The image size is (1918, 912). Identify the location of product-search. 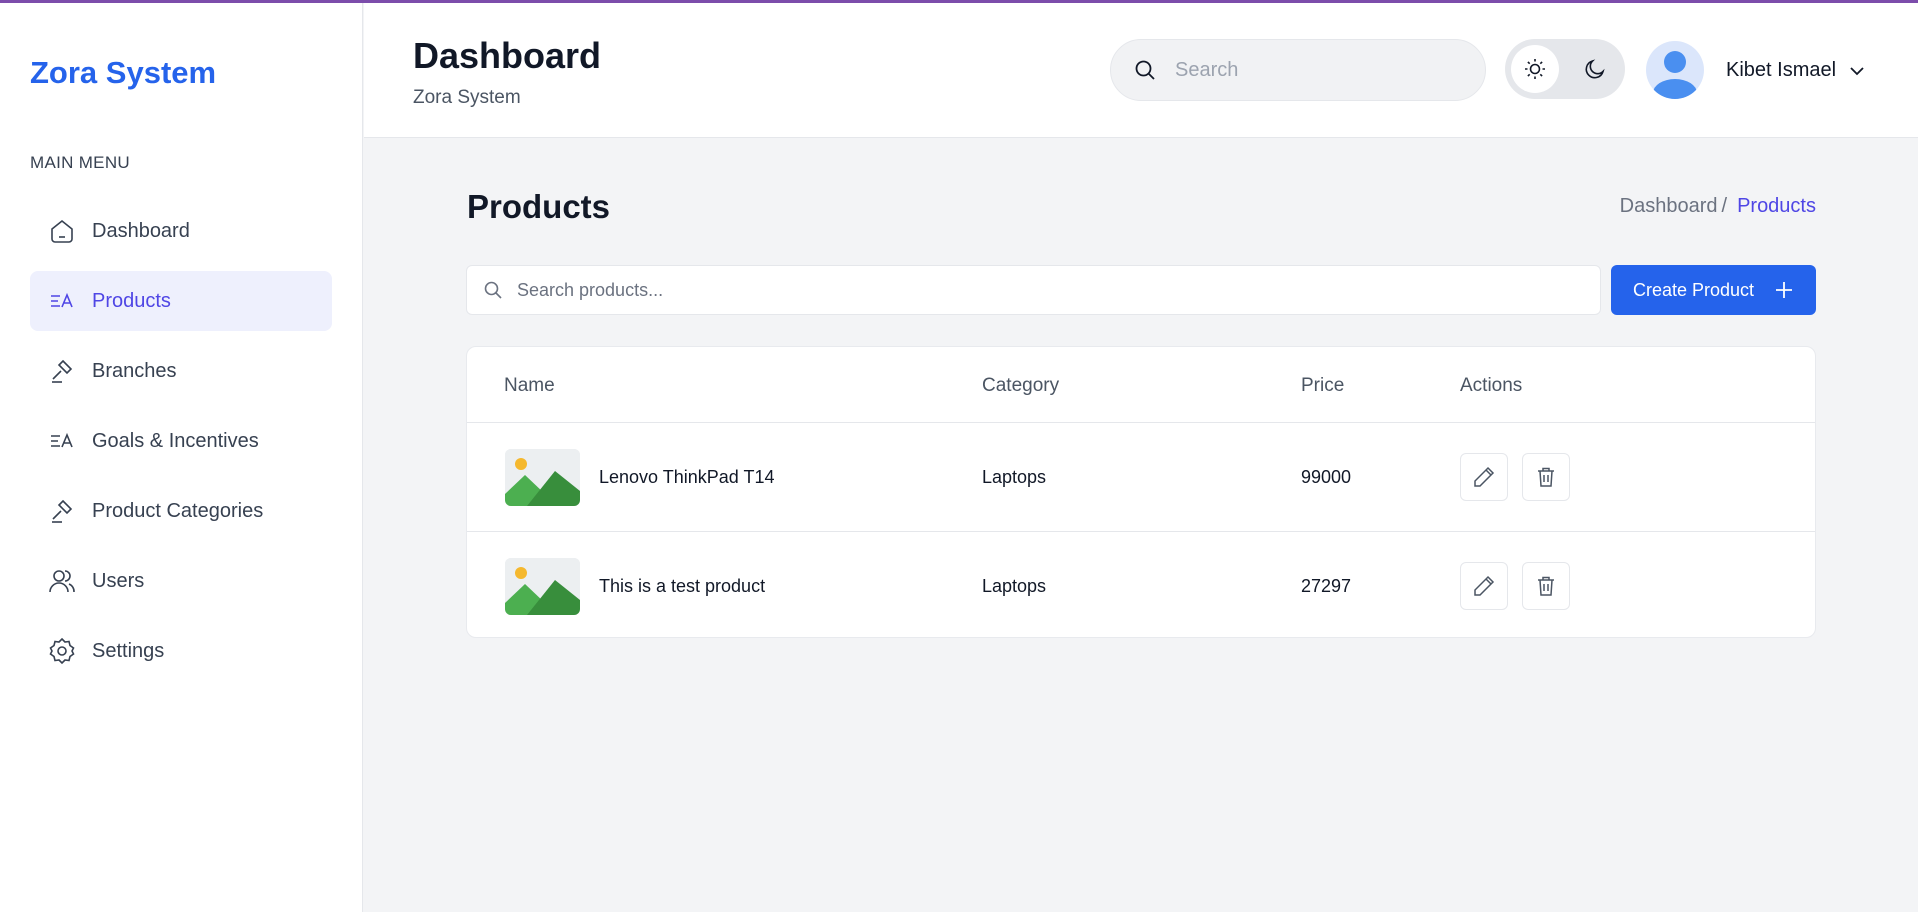
(1033, 290).